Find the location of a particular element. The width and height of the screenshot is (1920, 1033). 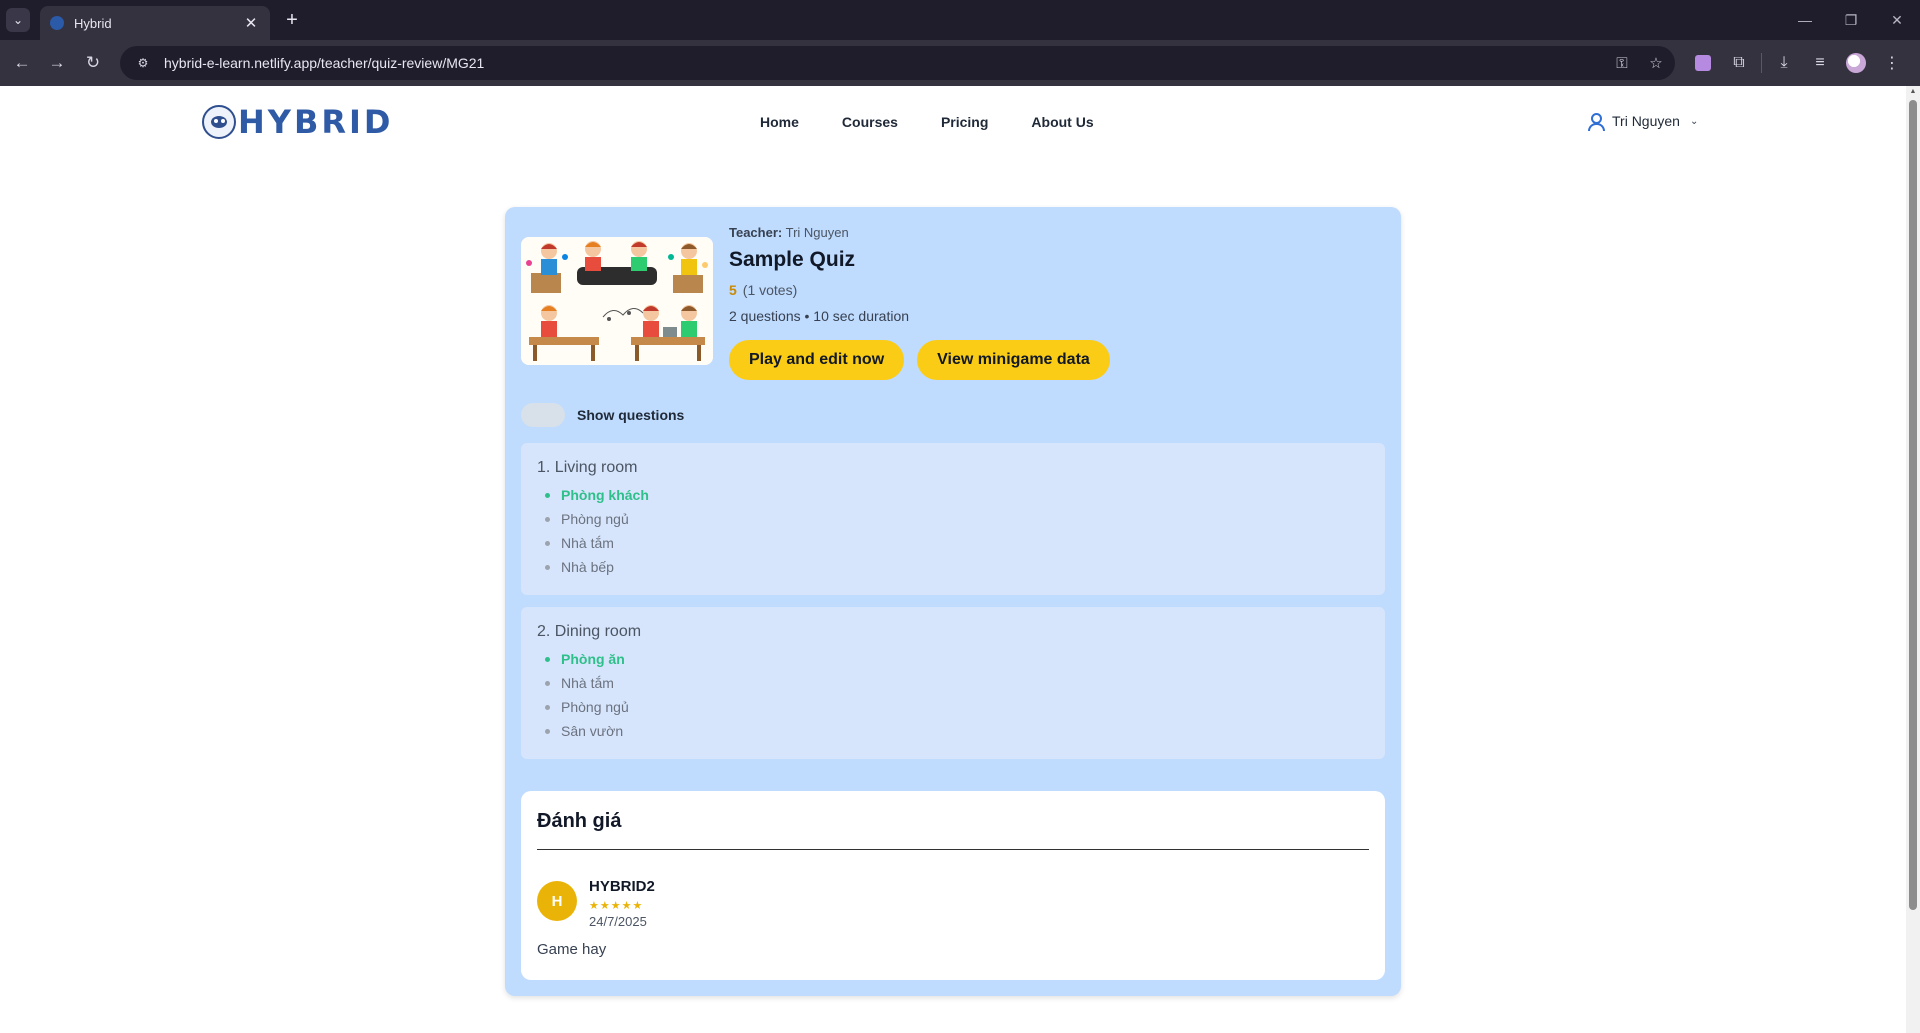

answer-correct: Phòng khách is located at coordinates (953, 495).